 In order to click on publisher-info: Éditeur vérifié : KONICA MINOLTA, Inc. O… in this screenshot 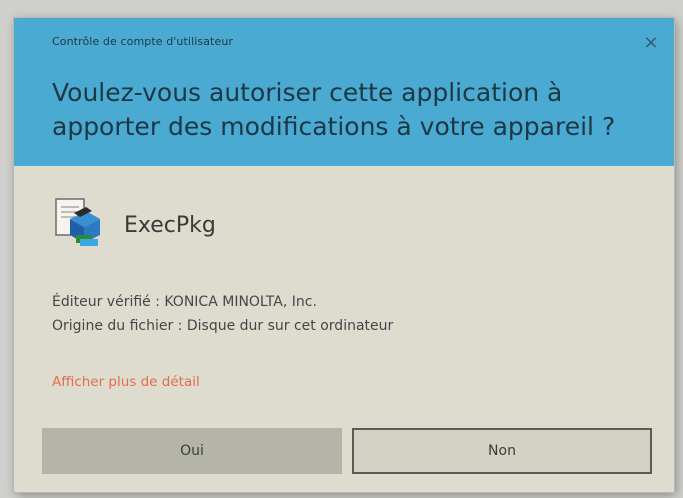, I will do `click(222, 314)`.